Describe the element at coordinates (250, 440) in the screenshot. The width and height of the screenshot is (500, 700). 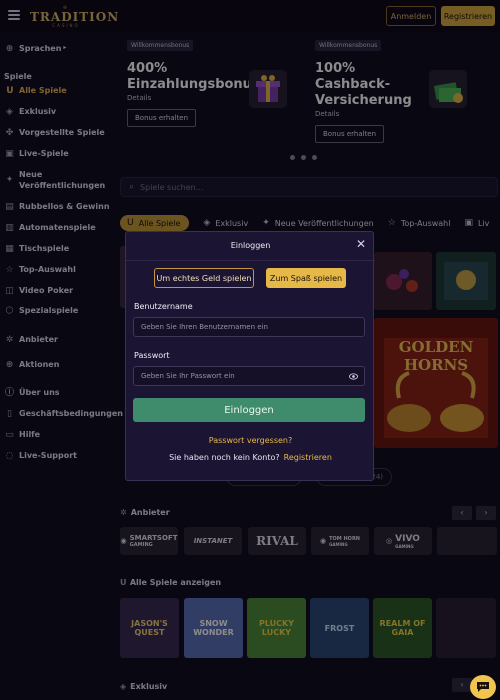
I see `forgot-password-link: Passwort vergessen?` at that location.